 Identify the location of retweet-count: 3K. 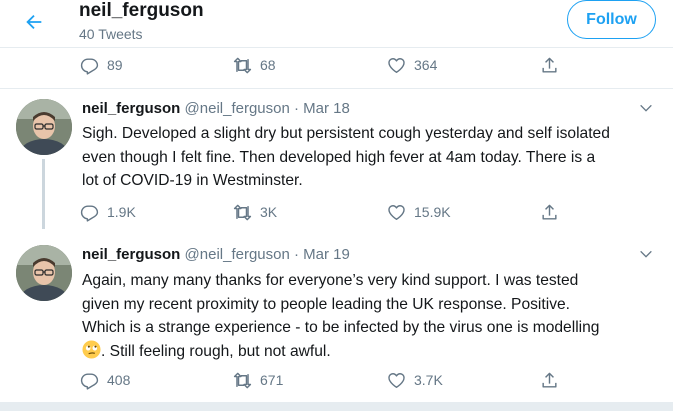
(269, 212).